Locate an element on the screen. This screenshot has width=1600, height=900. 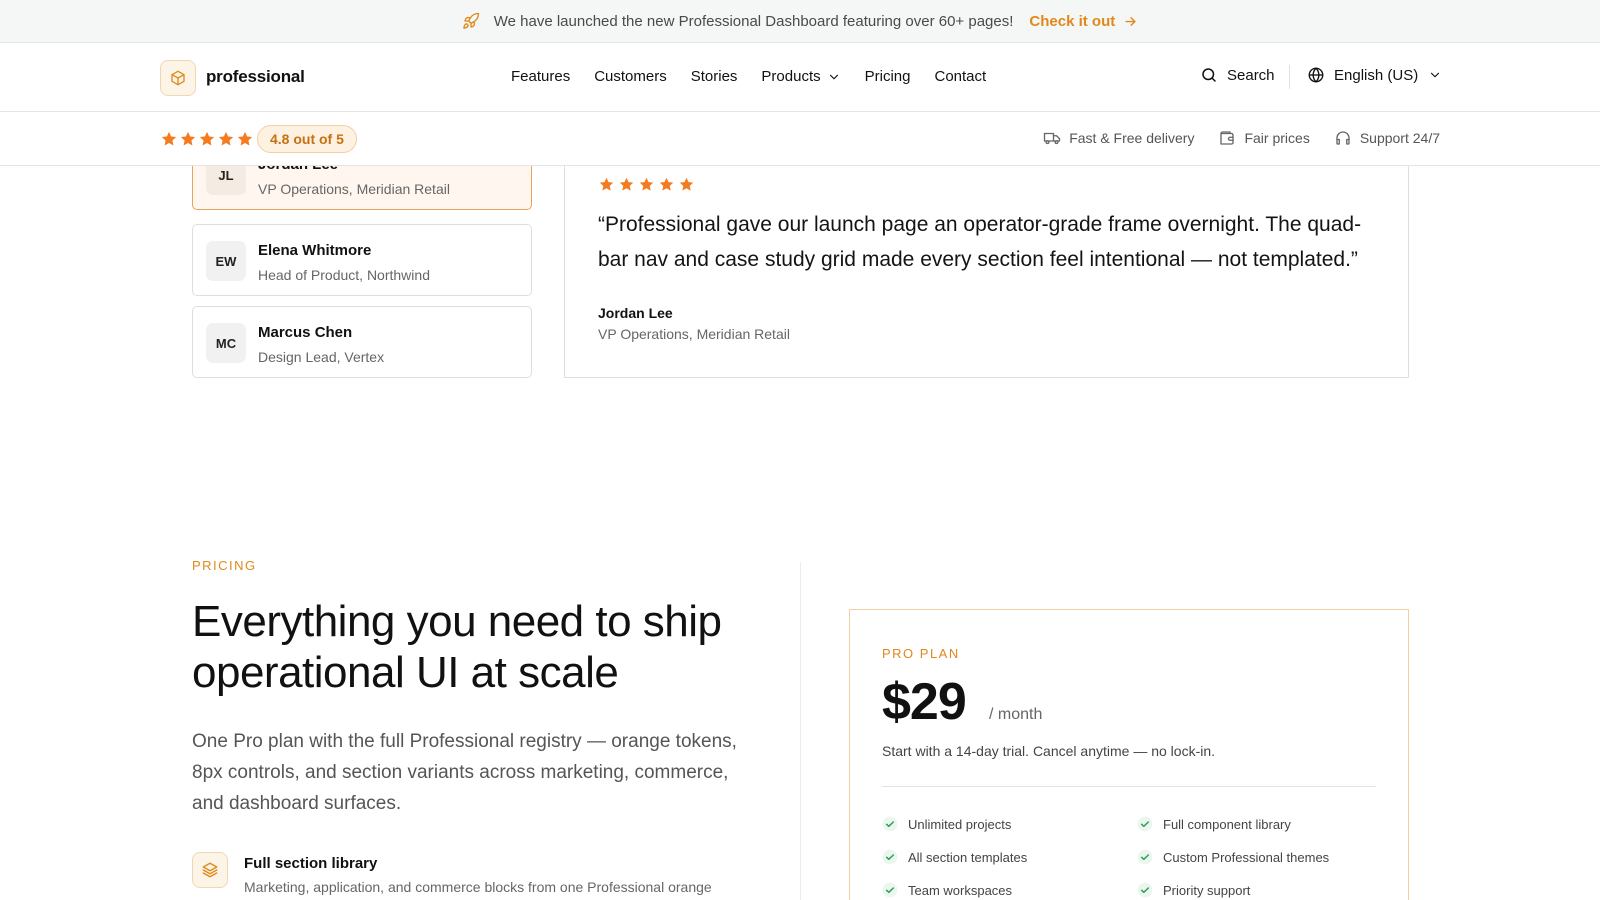
perk-prices: Fair prices is located at coordinates (1264, 138).